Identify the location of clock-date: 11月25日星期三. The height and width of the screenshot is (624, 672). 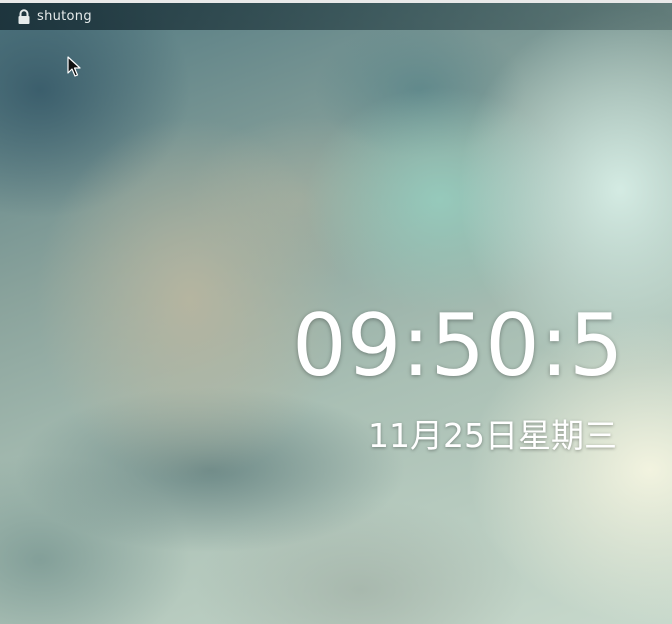
(492, 435).